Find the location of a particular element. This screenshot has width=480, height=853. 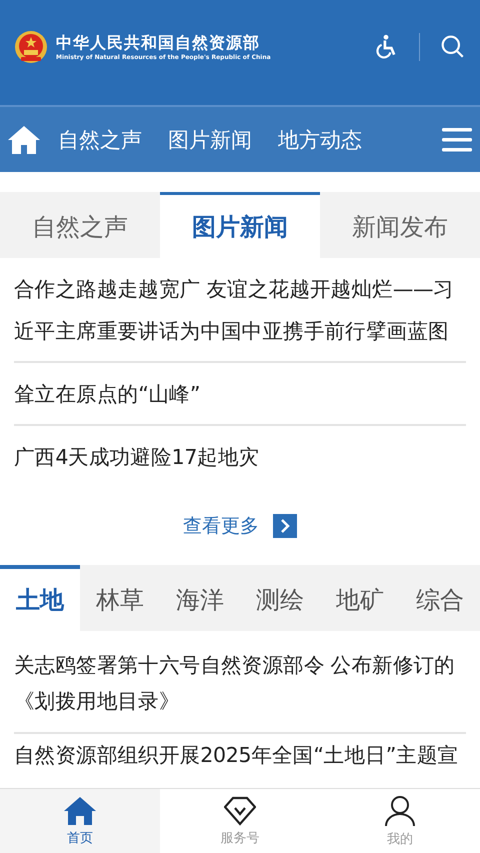

chevron-right-icon is located at coordinates (285, 526).